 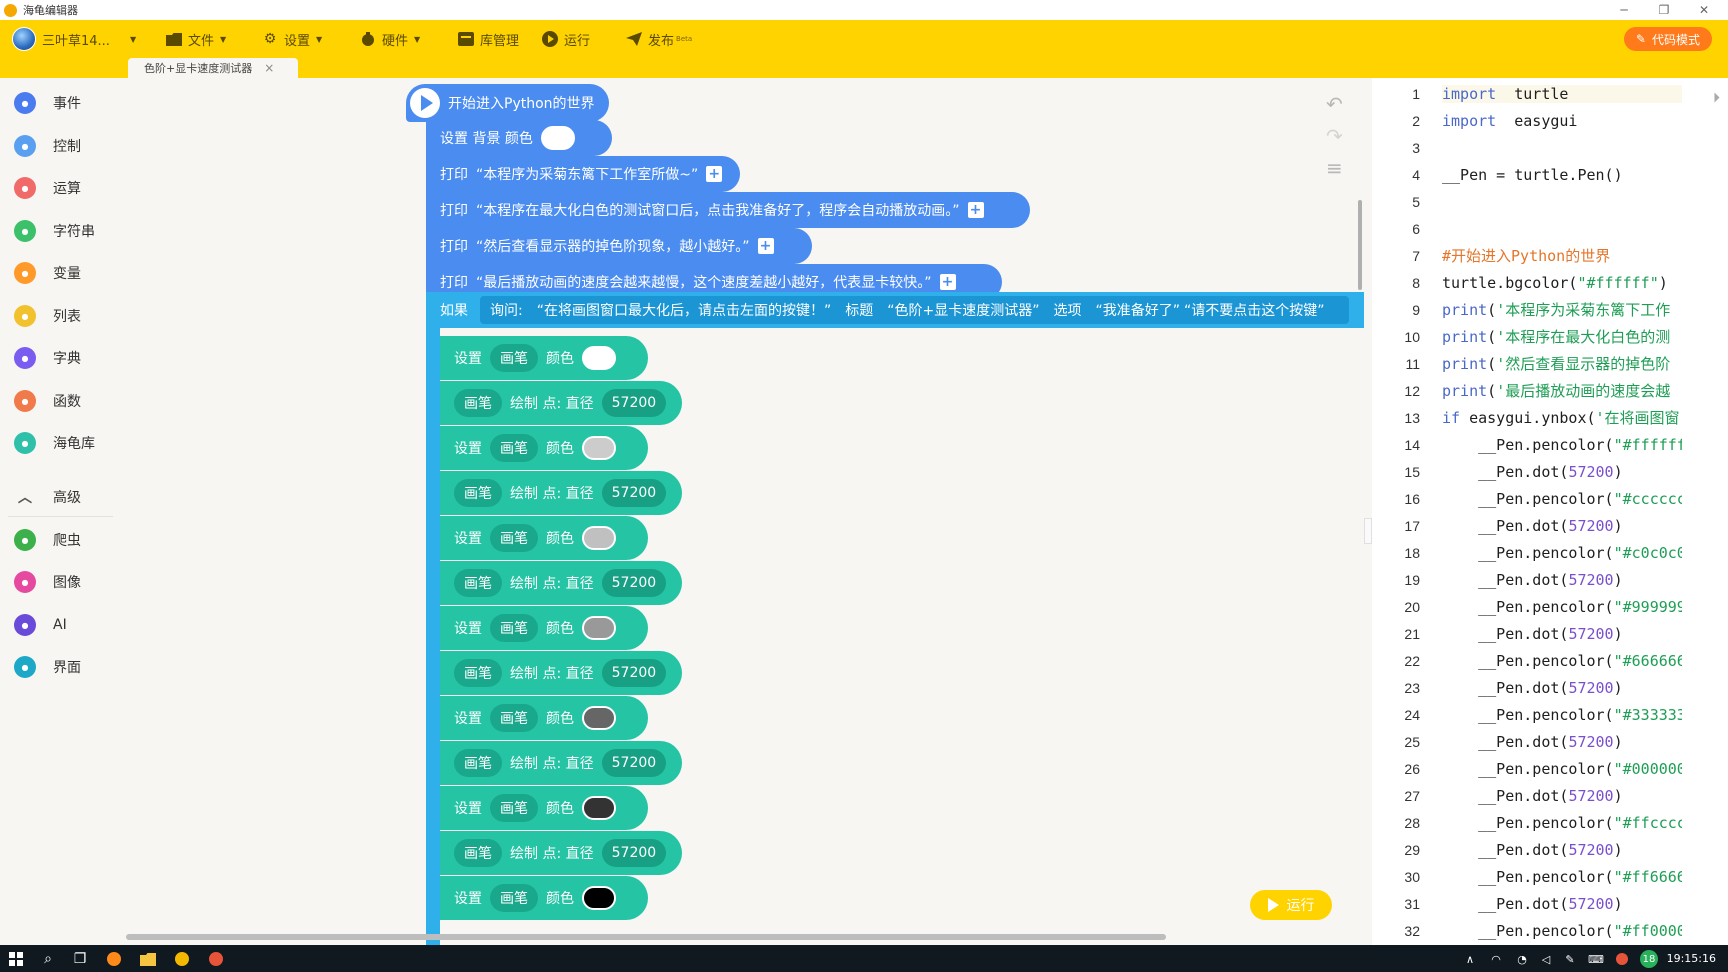 I want to click on hardware-menu: 硬件 ▼, so click(x=390, y=39).